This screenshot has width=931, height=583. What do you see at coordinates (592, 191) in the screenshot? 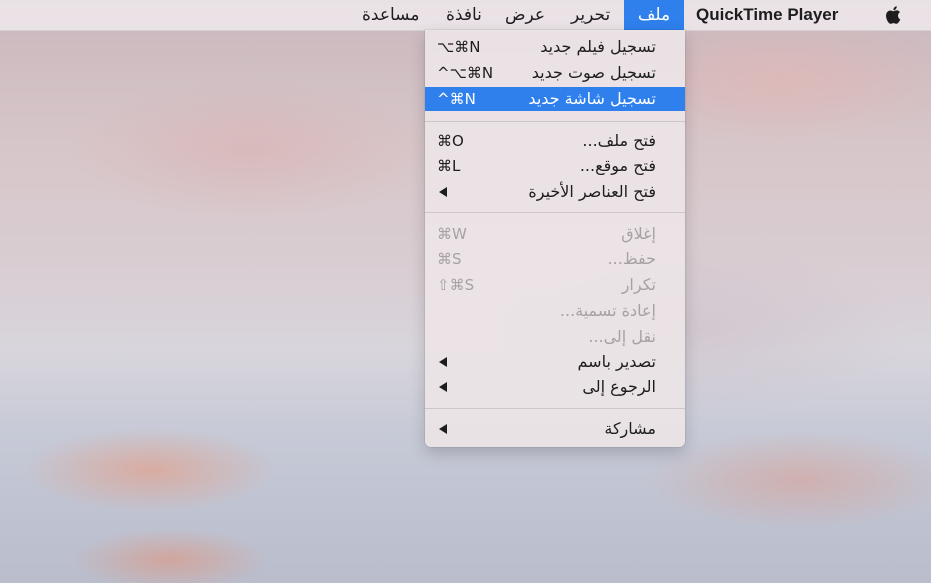
I see `menu-item-label: فتح العناصر الأخيرة` at bounding box center [592, 191].